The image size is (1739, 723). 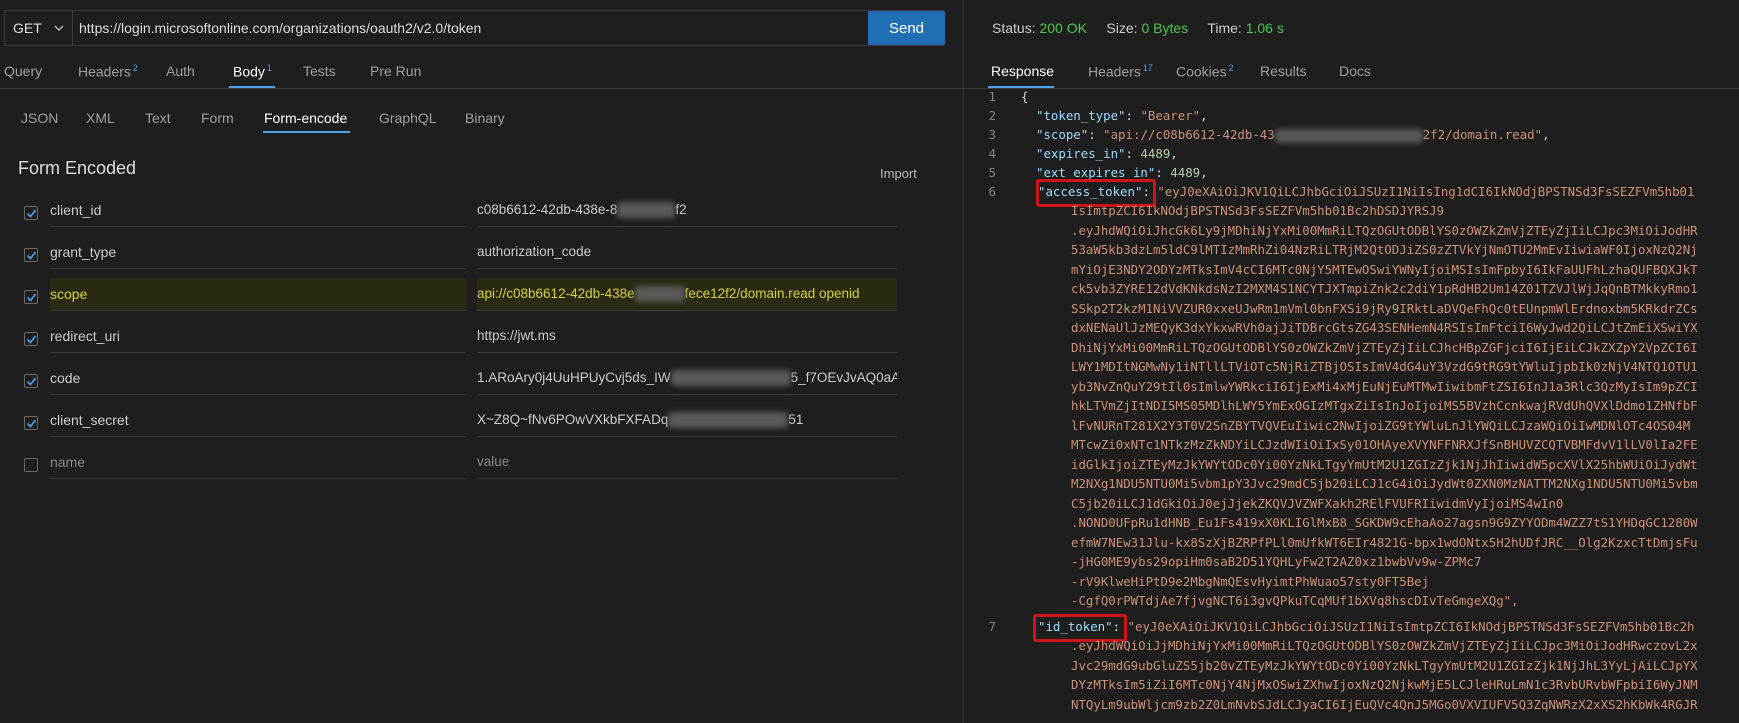 What do you see at coordinates (258, 336) in the screenshot?
I see `row-key: redirect_uri` at bounding box center [258, 336].